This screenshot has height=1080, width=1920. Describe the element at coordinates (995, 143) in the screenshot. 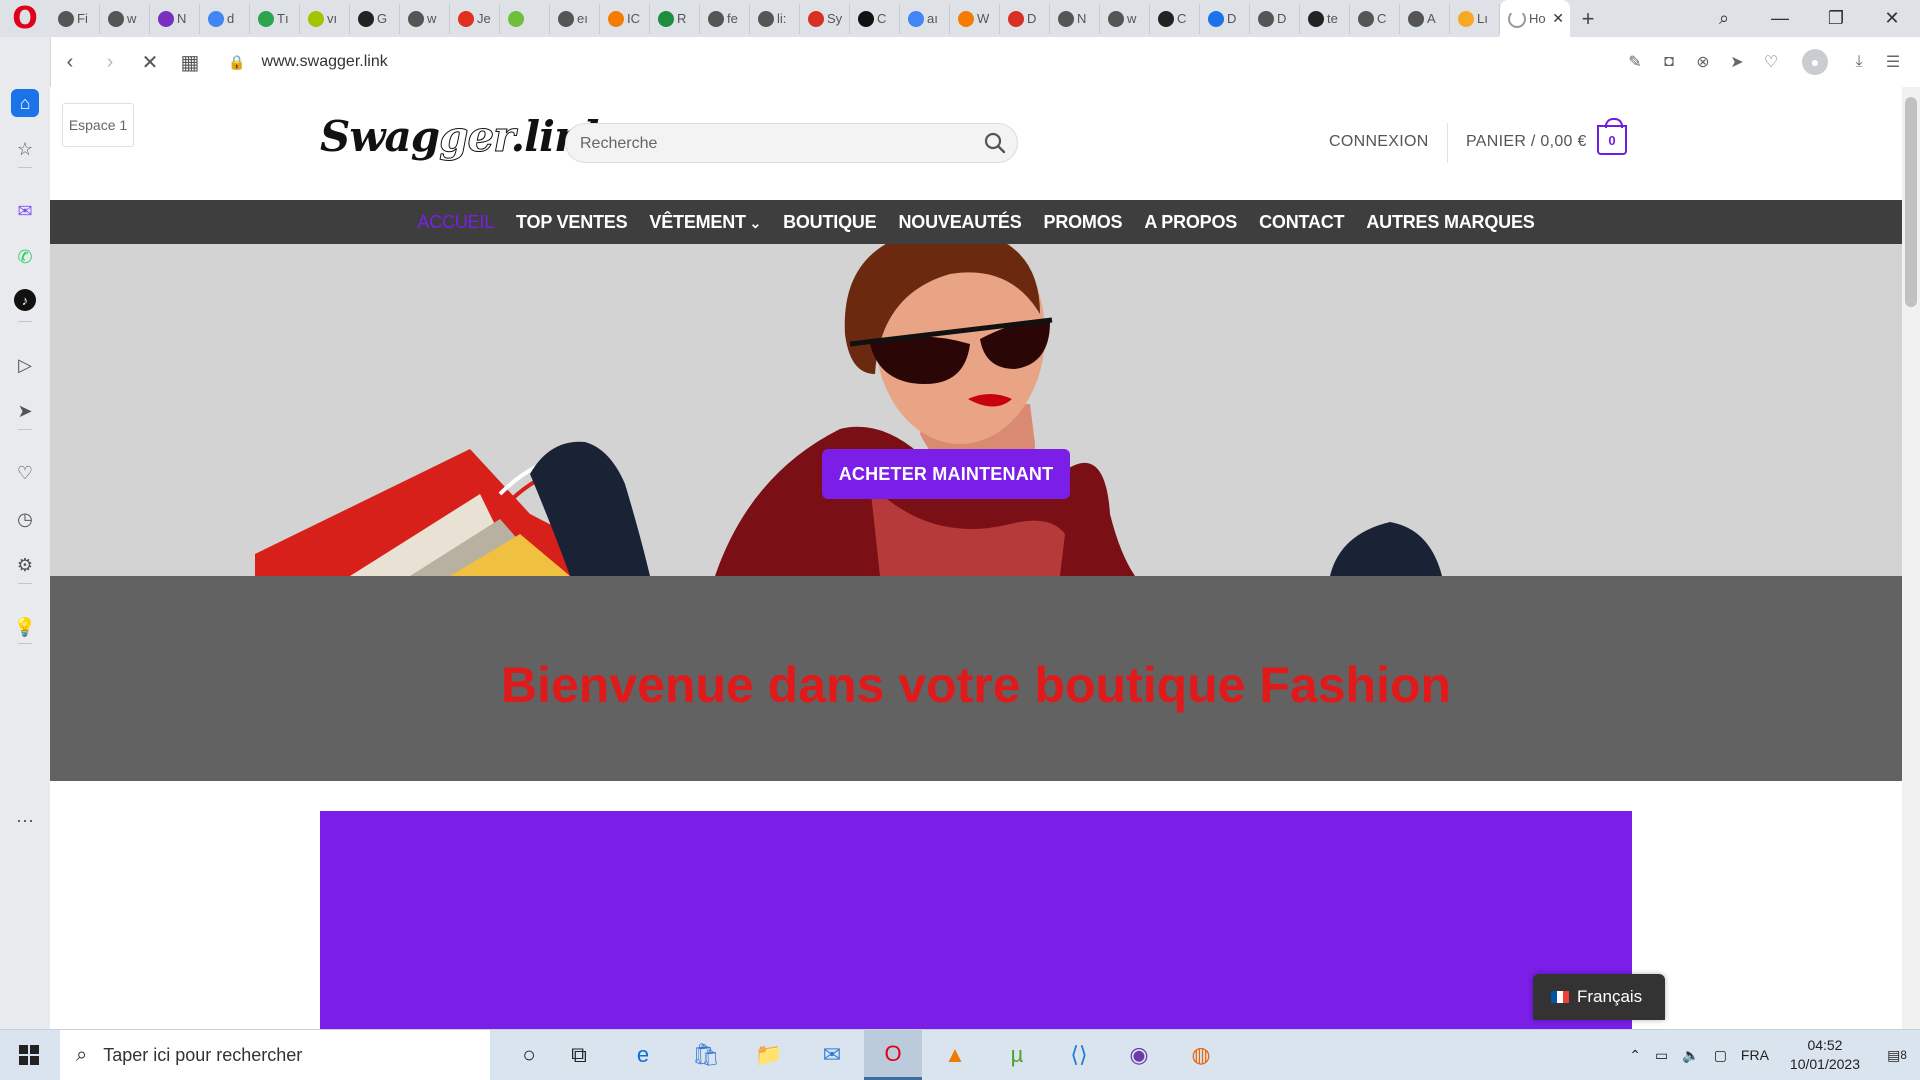

I see `search-icon` at that location.